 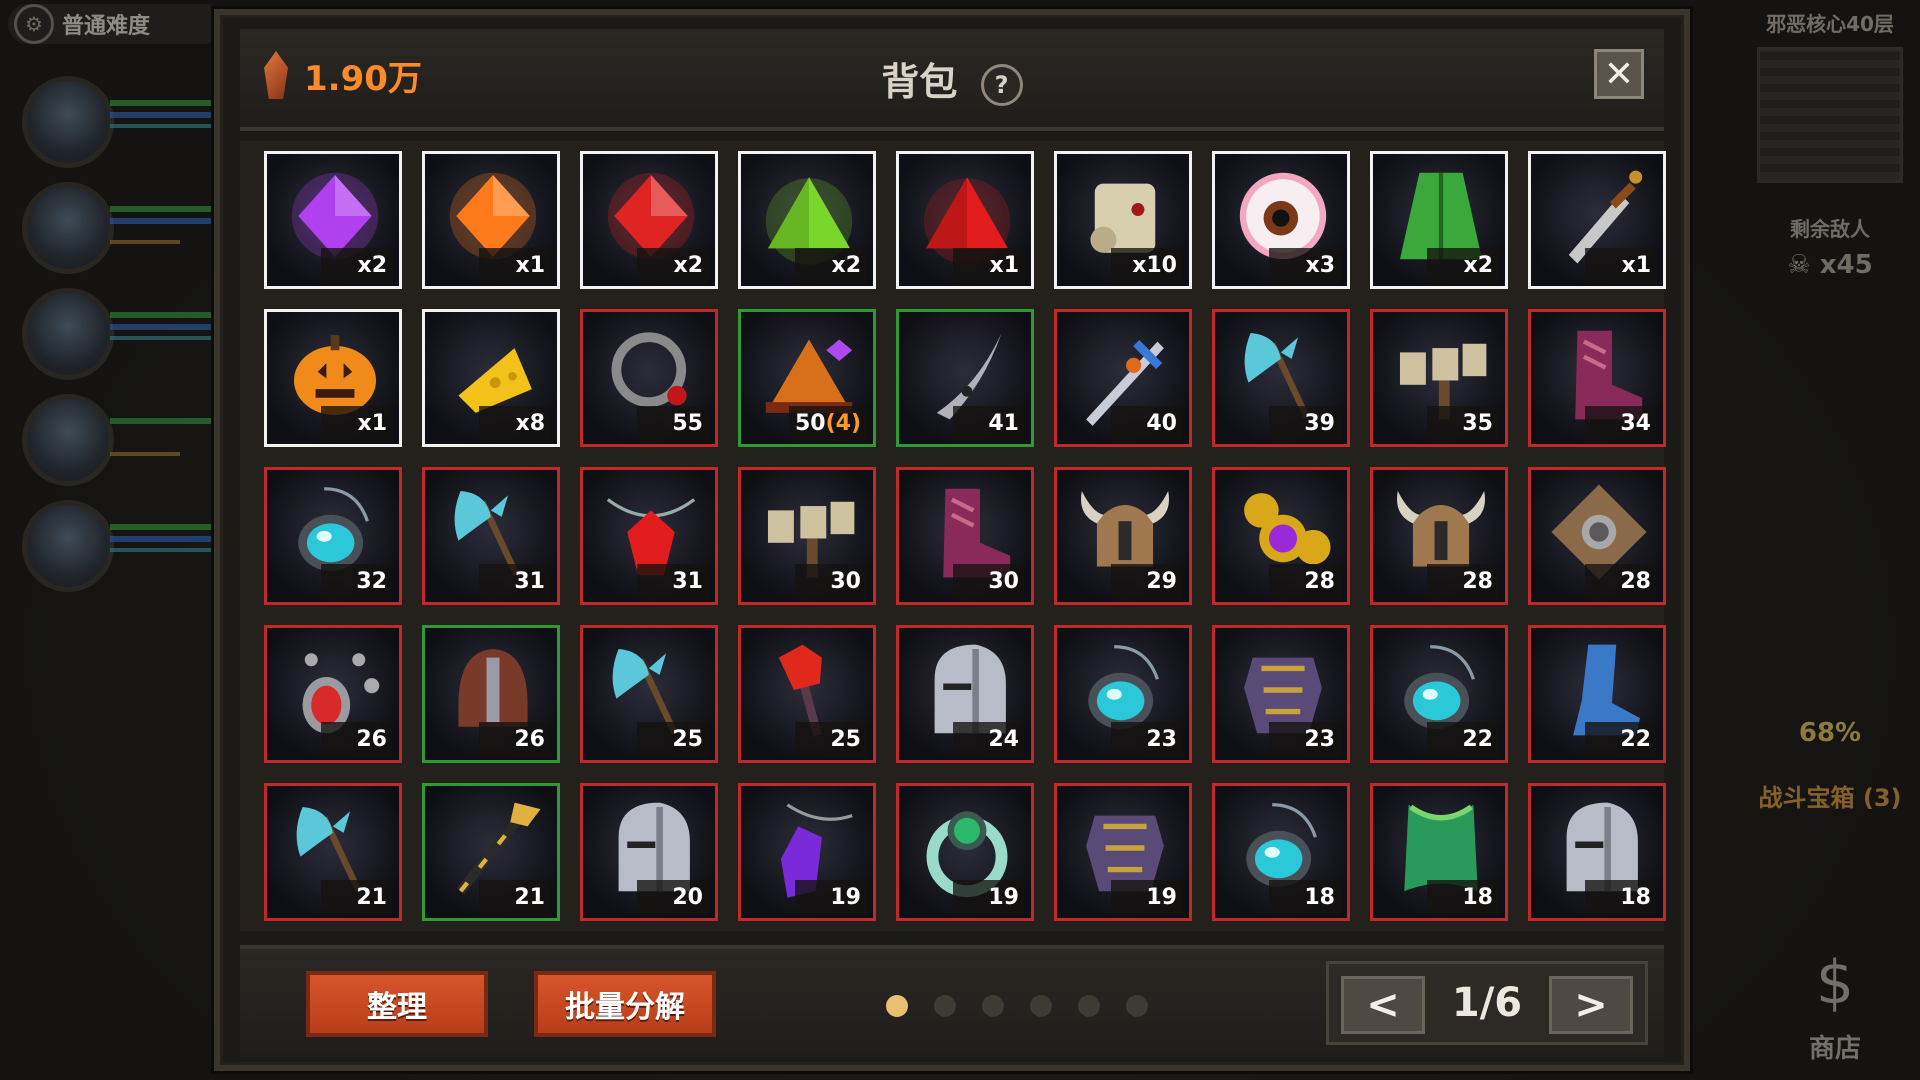 What do you see at coordinates (1281, 378) in the screenshot?
I see `inventory-slot: 39` at bounding box center [1281, 378].